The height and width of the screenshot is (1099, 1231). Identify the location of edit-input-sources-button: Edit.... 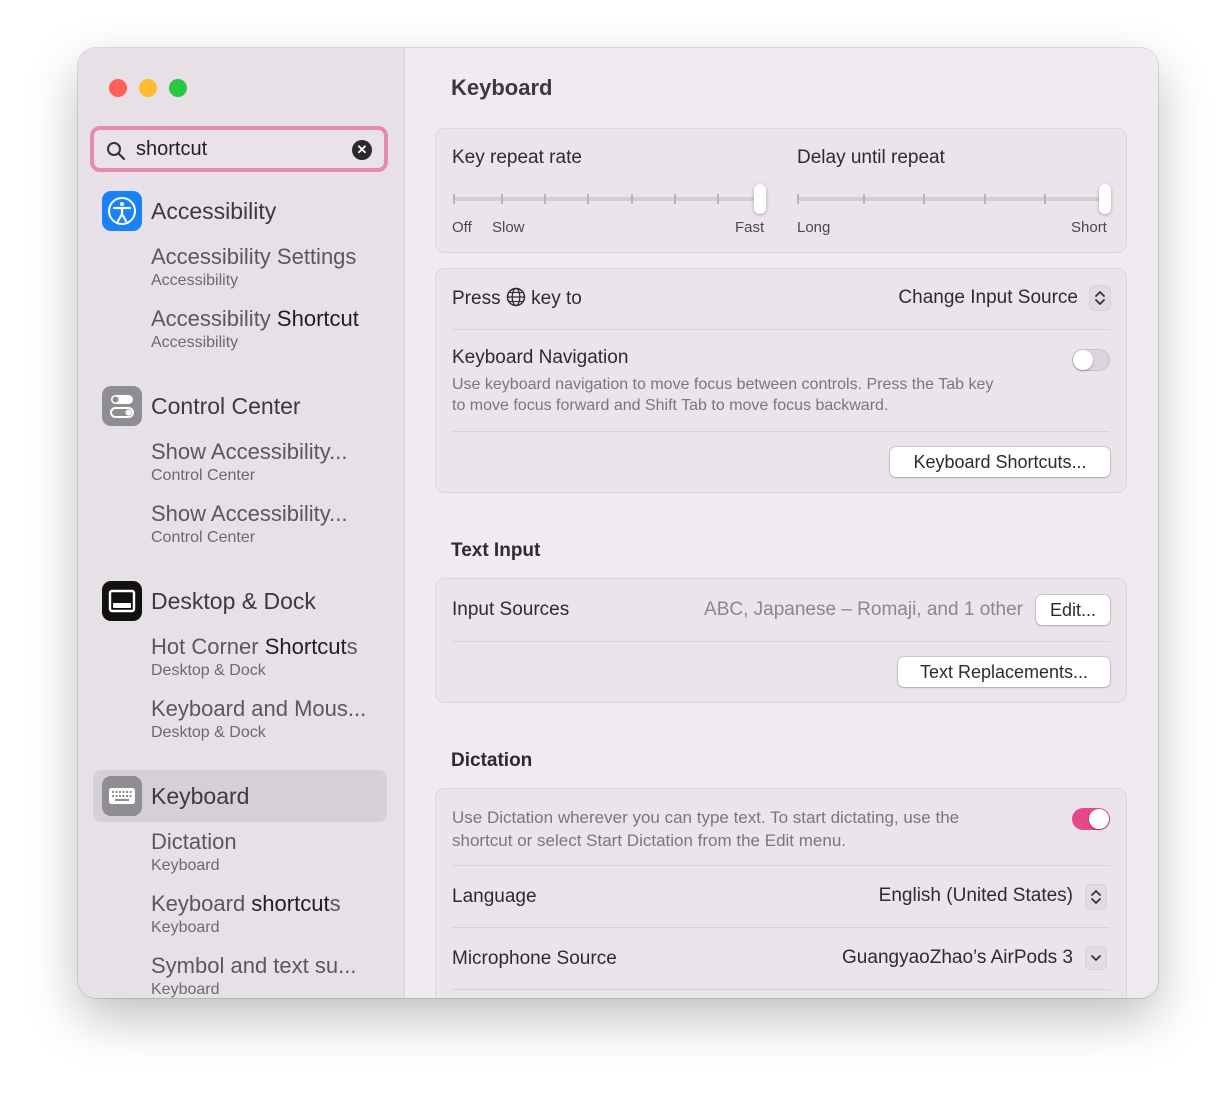
(1073, 610).